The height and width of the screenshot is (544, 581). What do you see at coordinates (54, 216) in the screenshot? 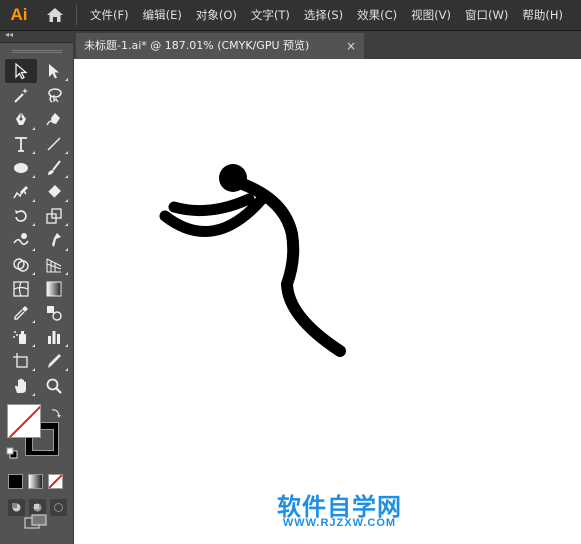
I see `scale-tool-icon` at bounding box center [54, 216].